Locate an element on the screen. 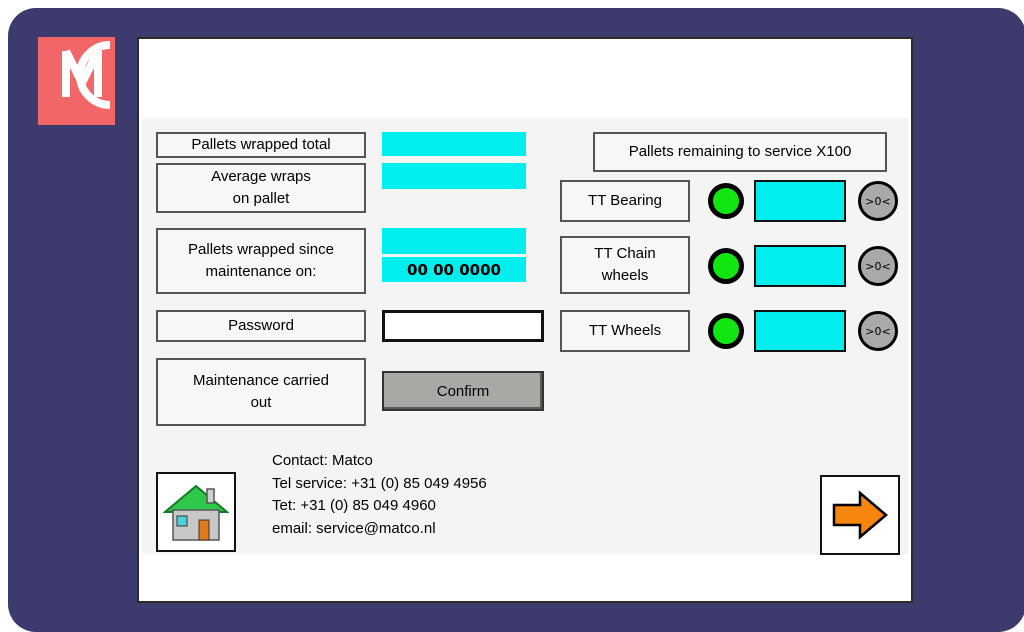  service-value-tt-wheels is located at coordinates (800, 331).